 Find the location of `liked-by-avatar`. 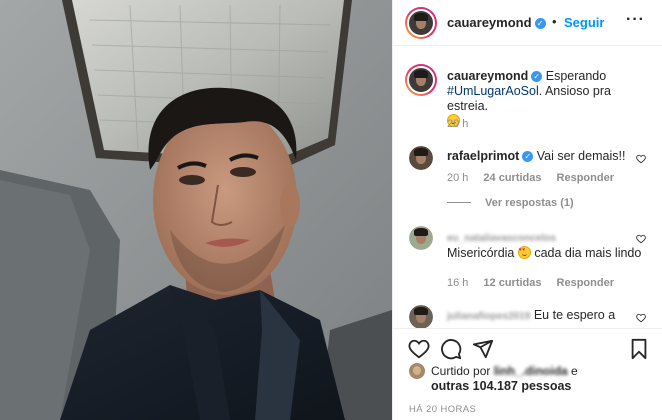

liked-by-avatar is located at coordinates (417, 371).